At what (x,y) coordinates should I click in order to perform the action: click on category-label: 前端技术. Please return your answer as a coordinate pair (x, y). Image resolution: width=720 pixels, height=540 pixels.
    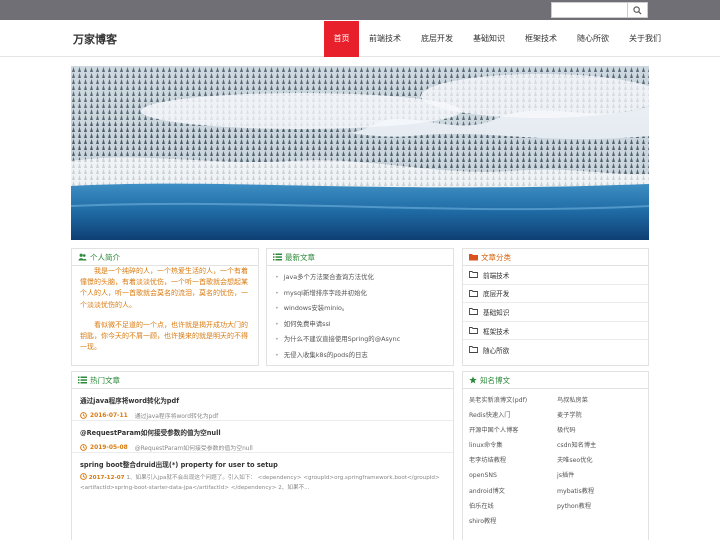
    Looking at the image, I should click on (496, 275).